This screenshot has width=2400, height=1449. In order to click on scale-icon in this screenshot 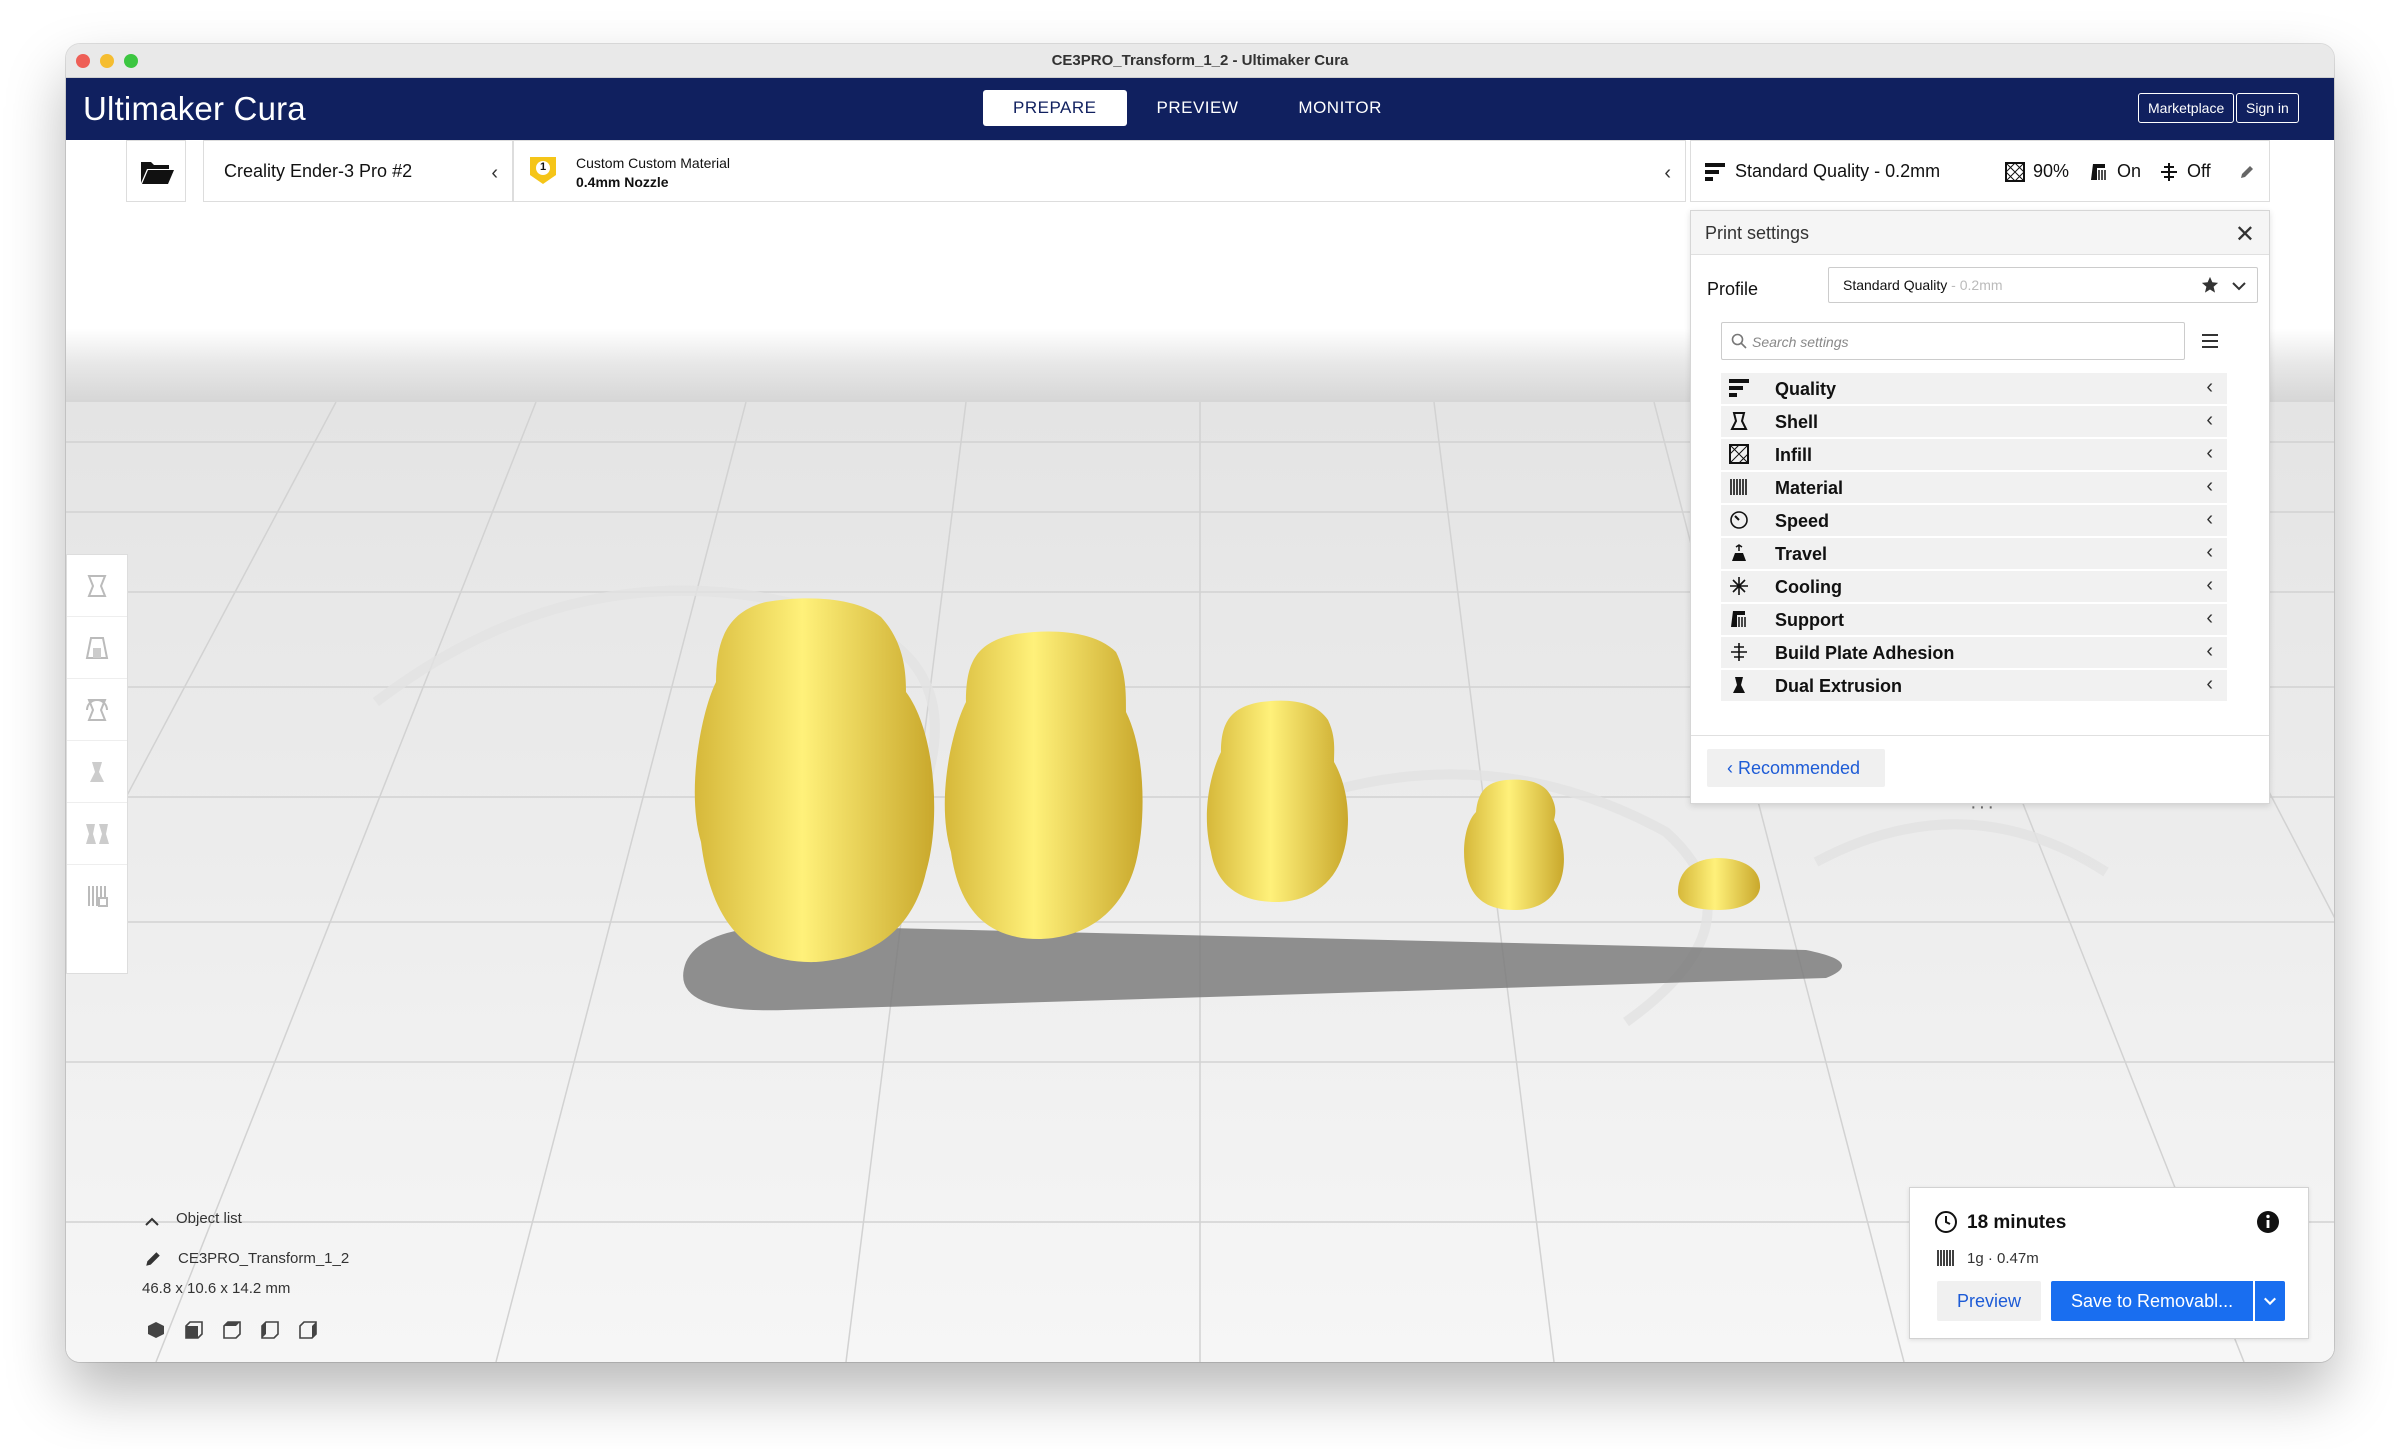, I will do `click(97, 647)`.